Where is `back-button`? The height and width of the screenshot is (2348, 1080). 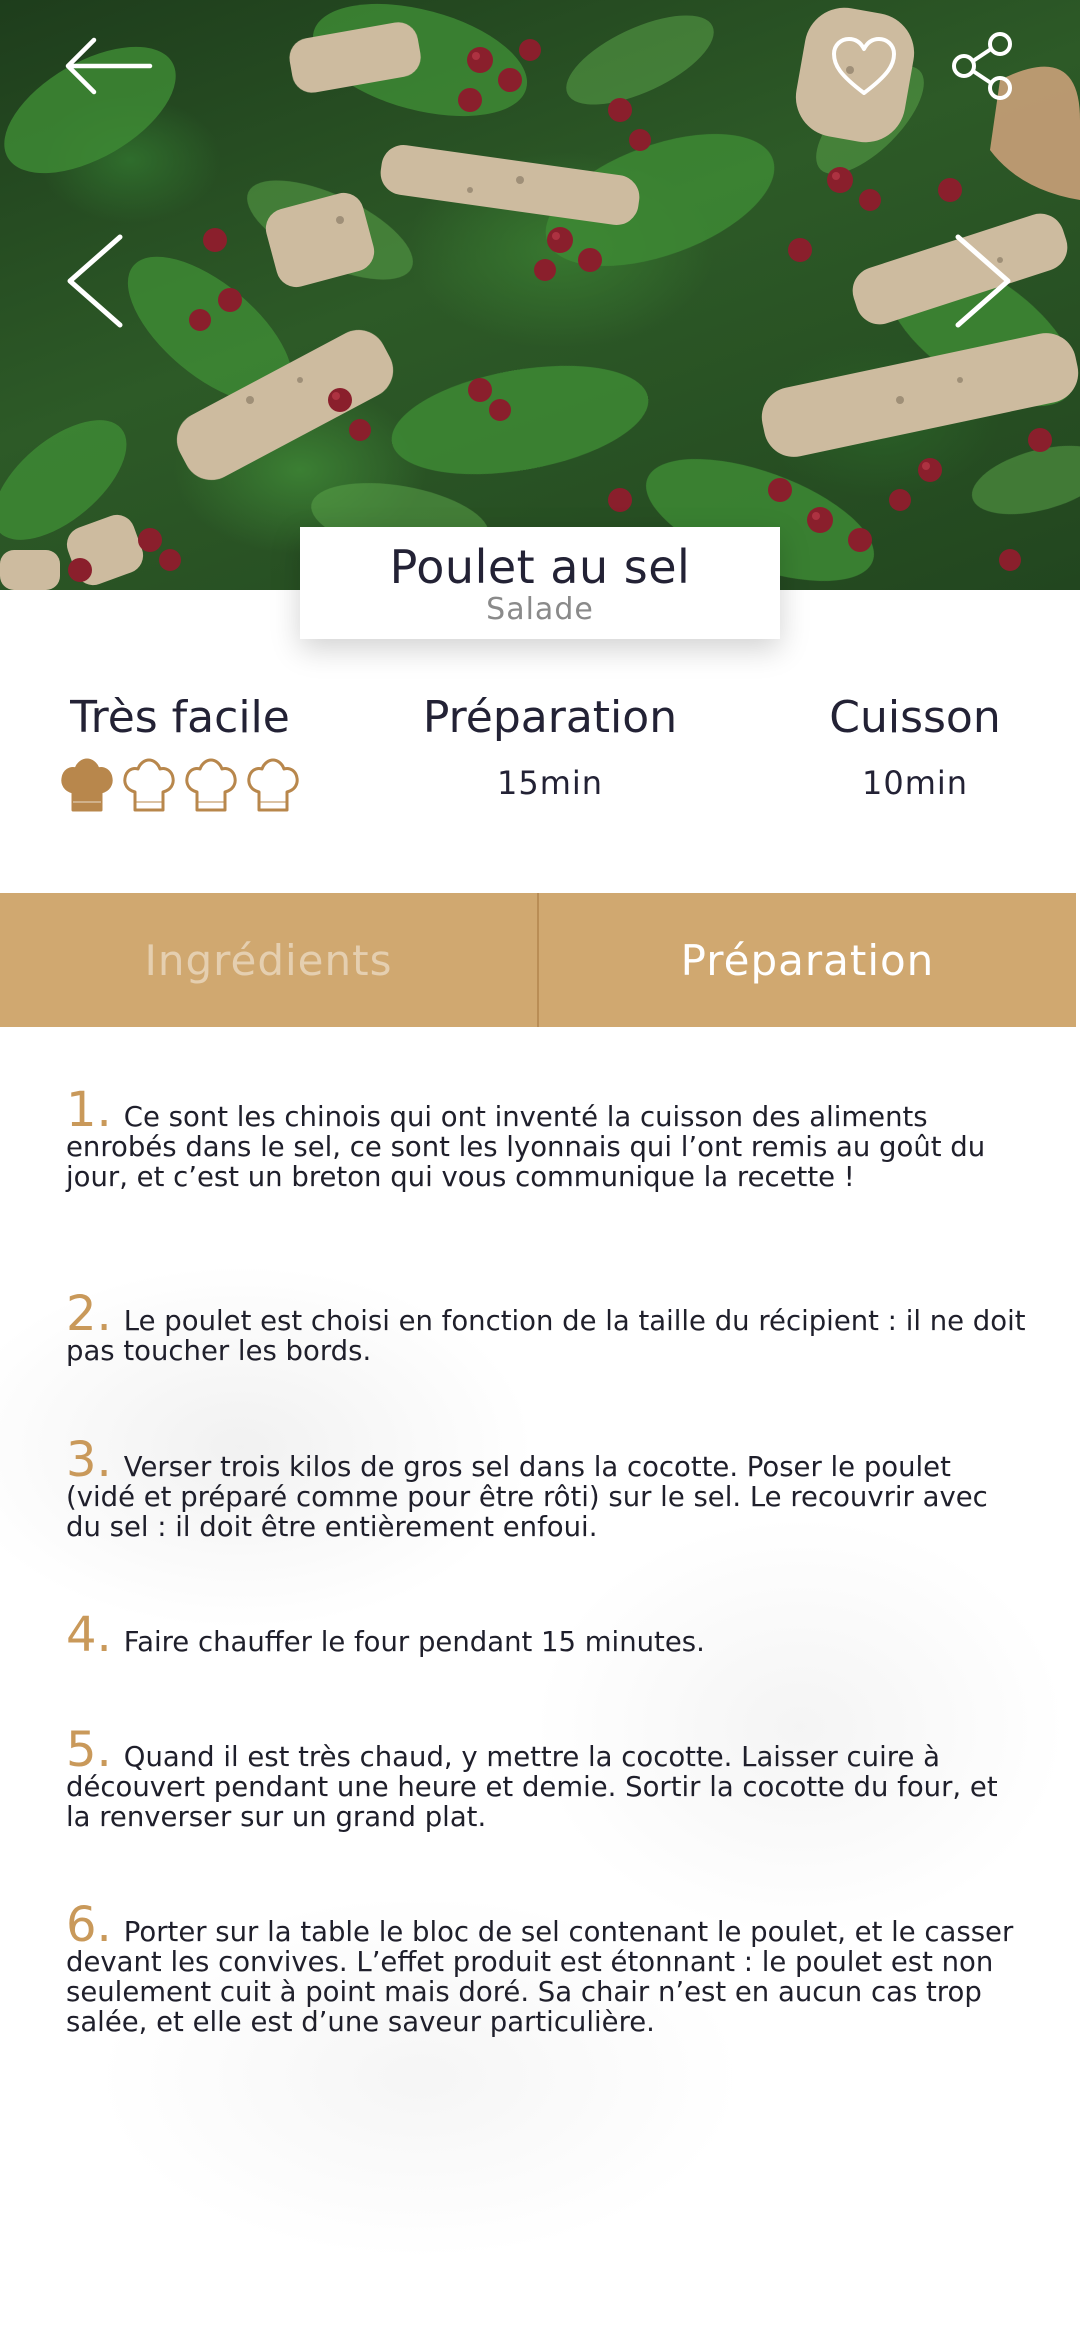 back-button is located at coordinates (108, 66).